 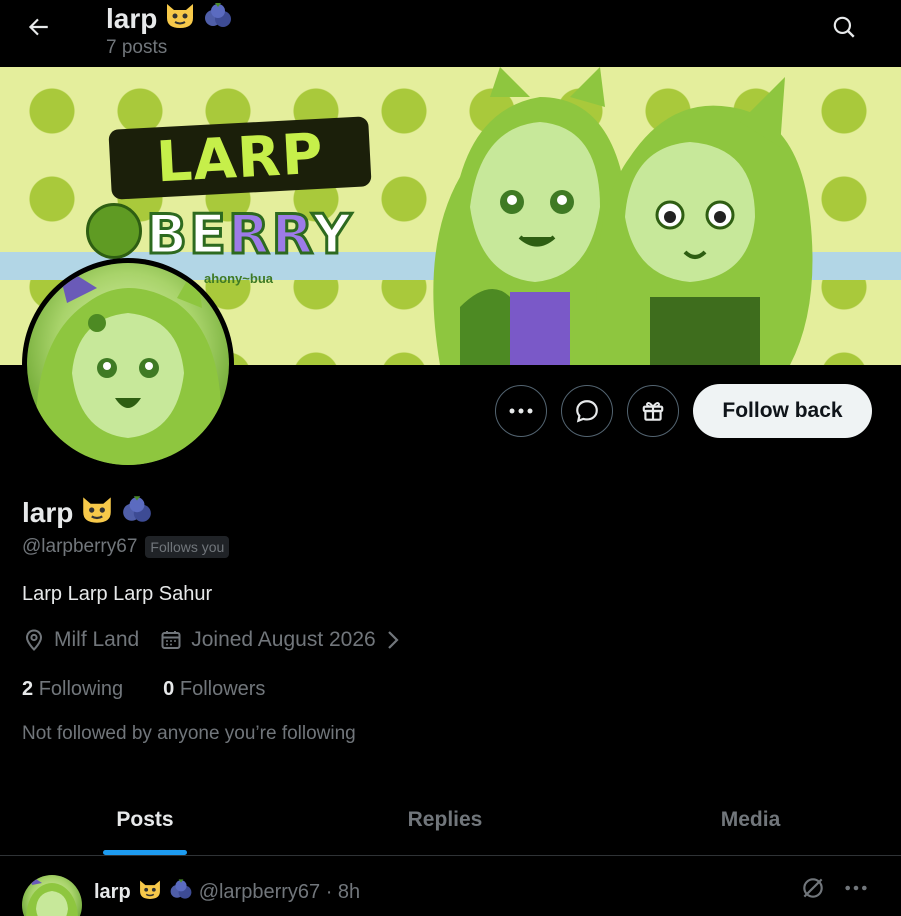 I want to click on back-button, so click(x=38, y=27).